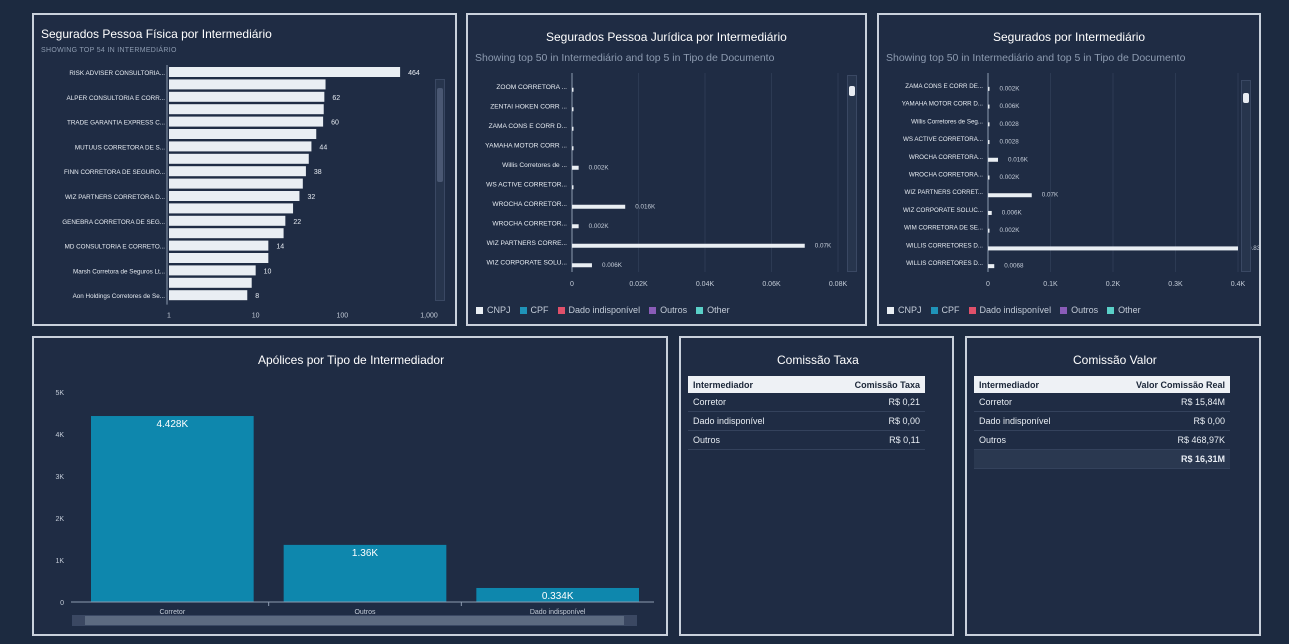 This screenshot has width=1289, height=644. What do you see at coordinates (806, 440) in the screenshot?
I see `table-row: Outros R$ 0,11` at bounding box center [806, 440].